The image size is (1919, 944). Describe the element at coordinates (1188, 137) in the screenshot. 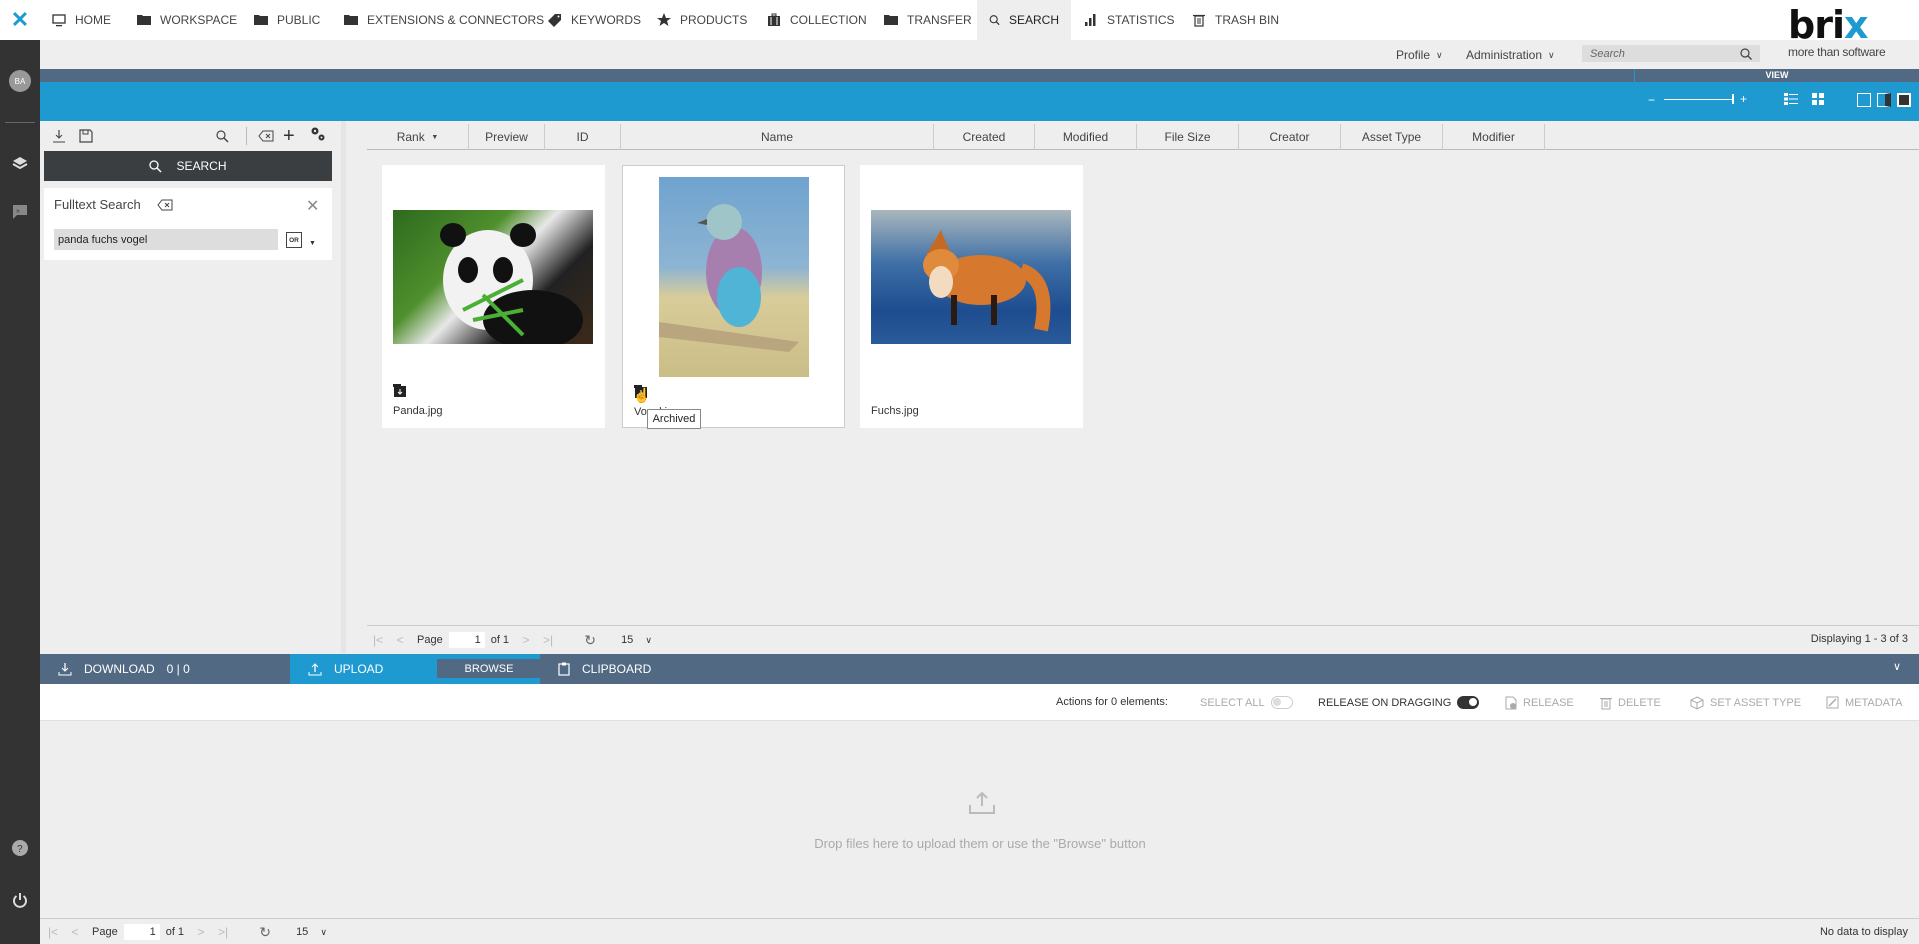

I see `column-file-size: File Size` at that location.